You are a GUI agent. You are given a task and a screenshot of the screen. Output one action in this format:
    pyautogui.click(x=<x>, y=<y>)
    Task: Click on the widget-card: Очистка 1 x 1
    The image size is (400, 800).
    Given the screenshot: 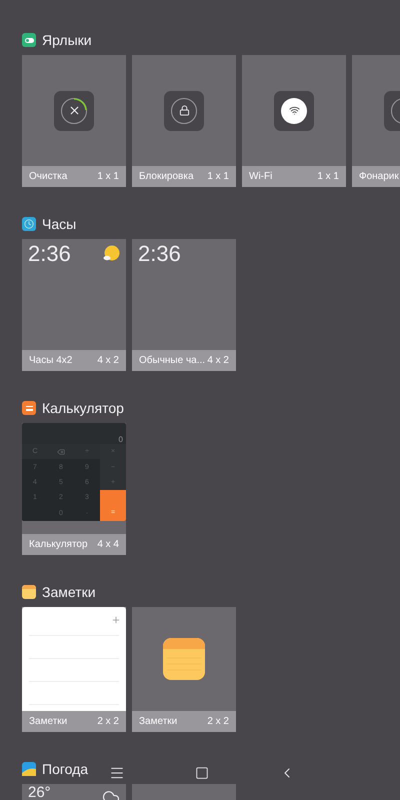 What is the action you would take?
    pyautogui.click(x=74, y=121)
    